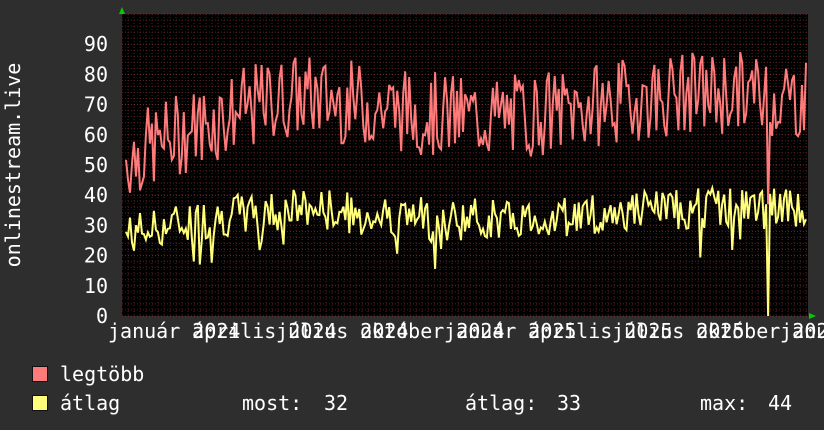  I want to click on y-tick-label: 30, so click(96, 225).